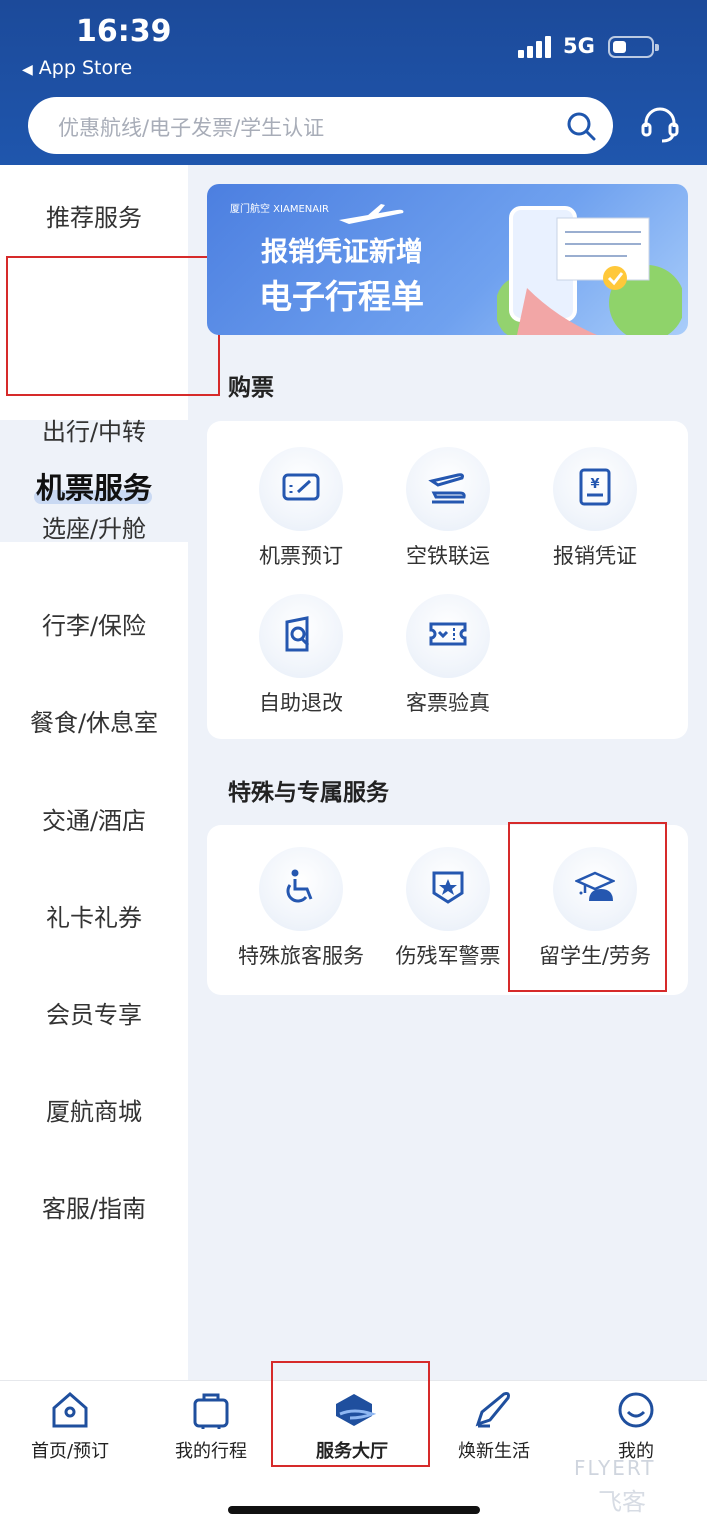 The height and width of the screenshot is (1530, 707). Describe the element at coordinates (211, 1411) in the screenshot. I see `luggage-icon` at that location.